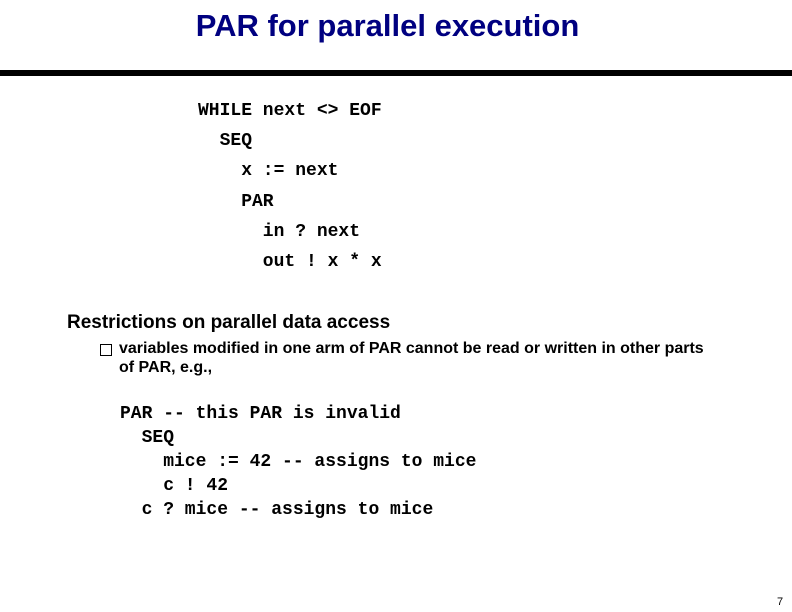 The width and height of the screenshot is (792, 612). What do you see at coordinates (396, 73) in the screenshot?
I see `title-divider` at bounding box center [396, 73].